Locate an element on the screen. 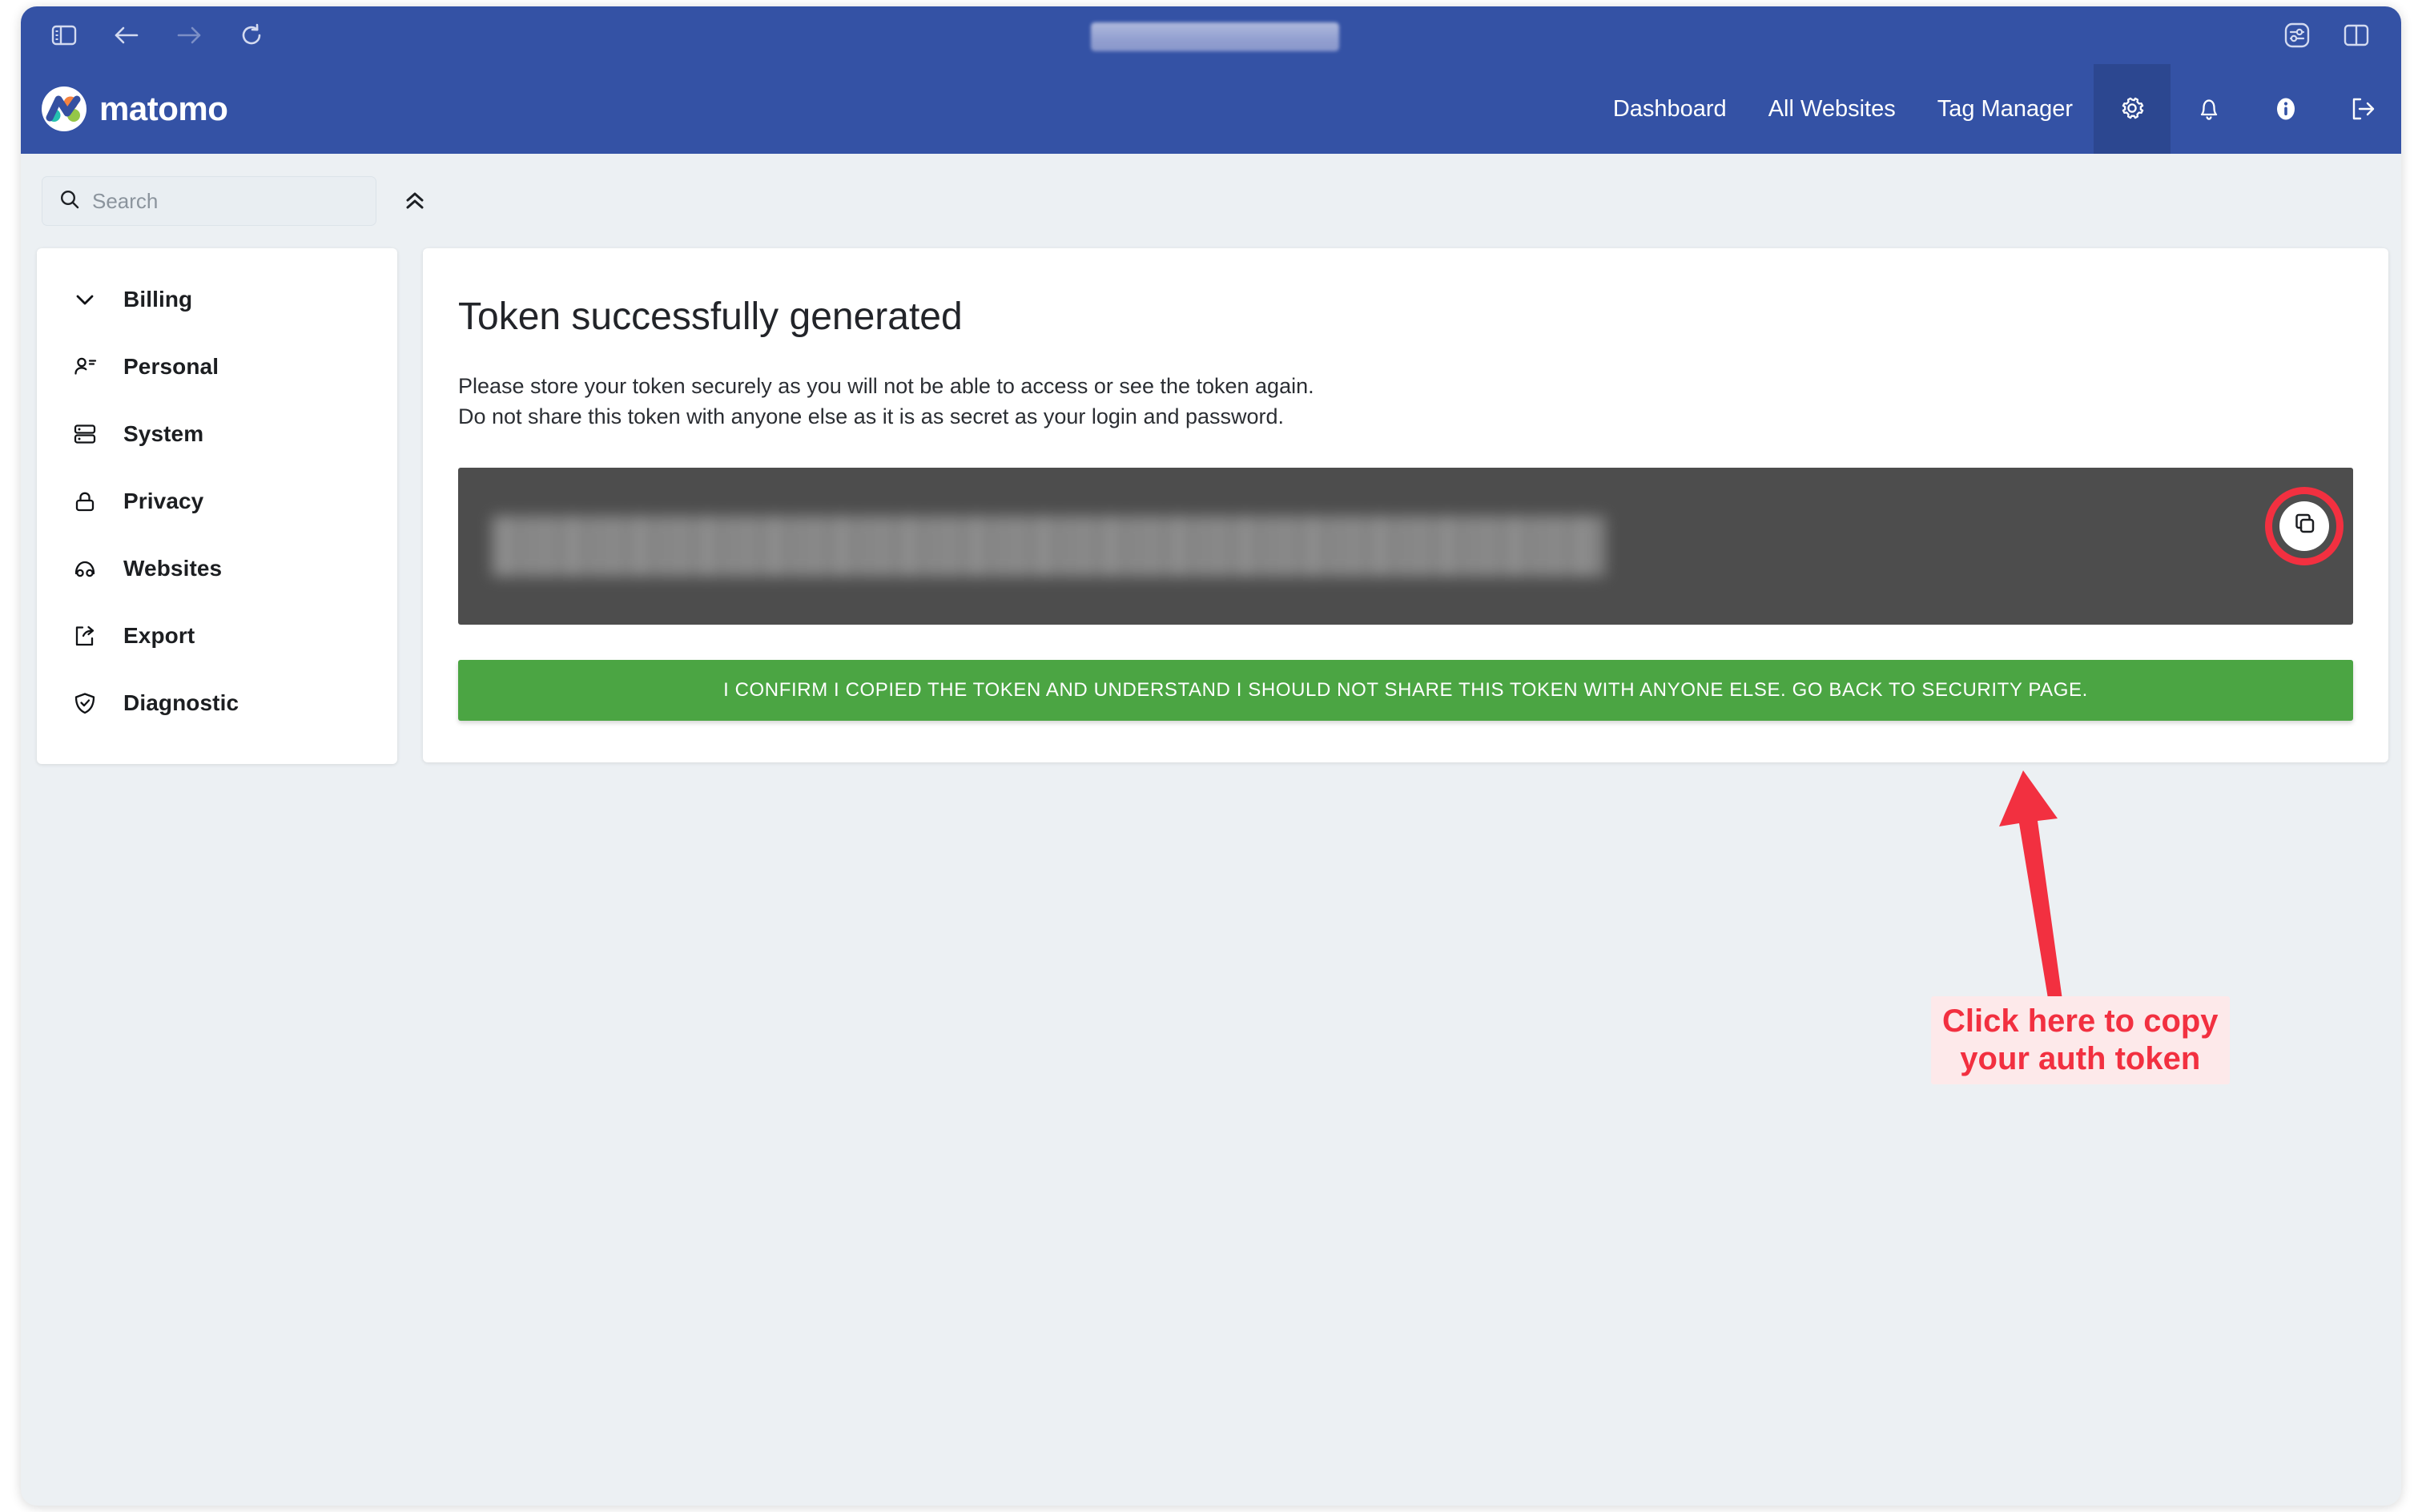 This screenshot has width=2422, height=1512. token-display-box is located at coordinates (1405, 546).